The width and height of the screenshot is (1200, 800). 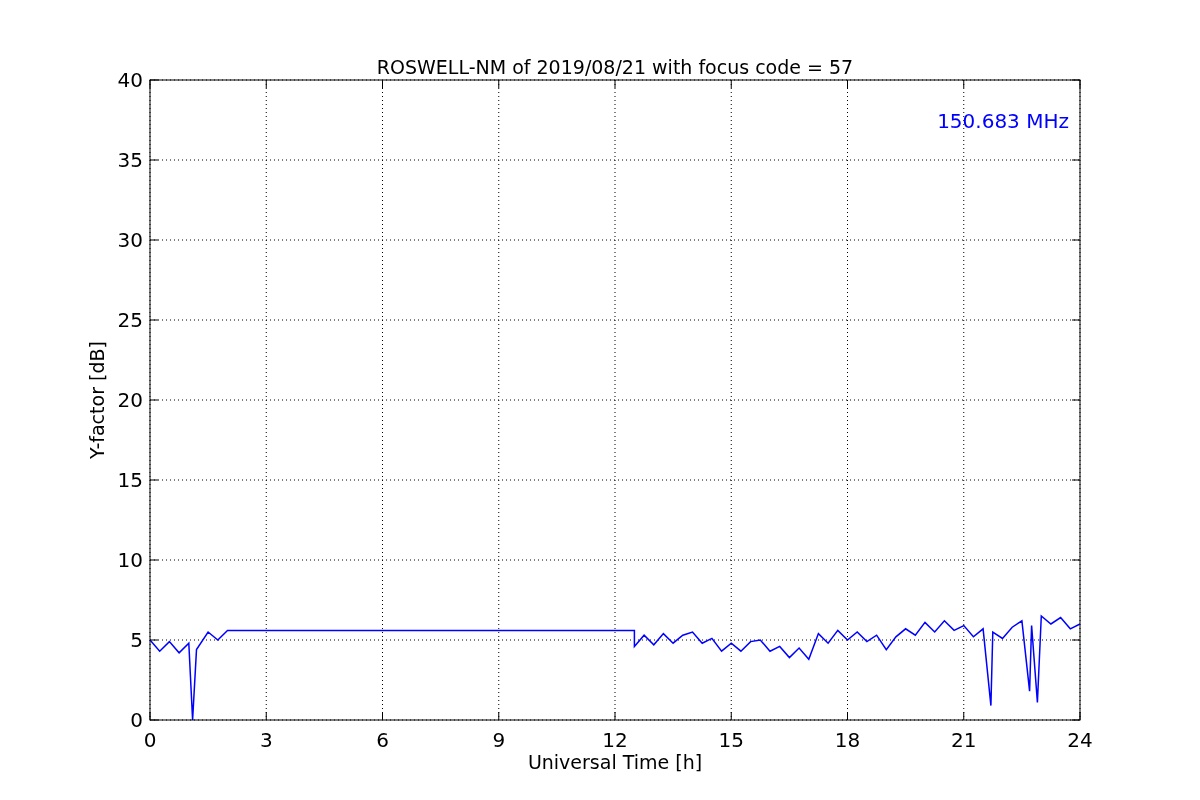 What do you see at coordinates (130, 160) in the screenshot?
I see `y-tick-label: 35` at bounding box center [130, 160].